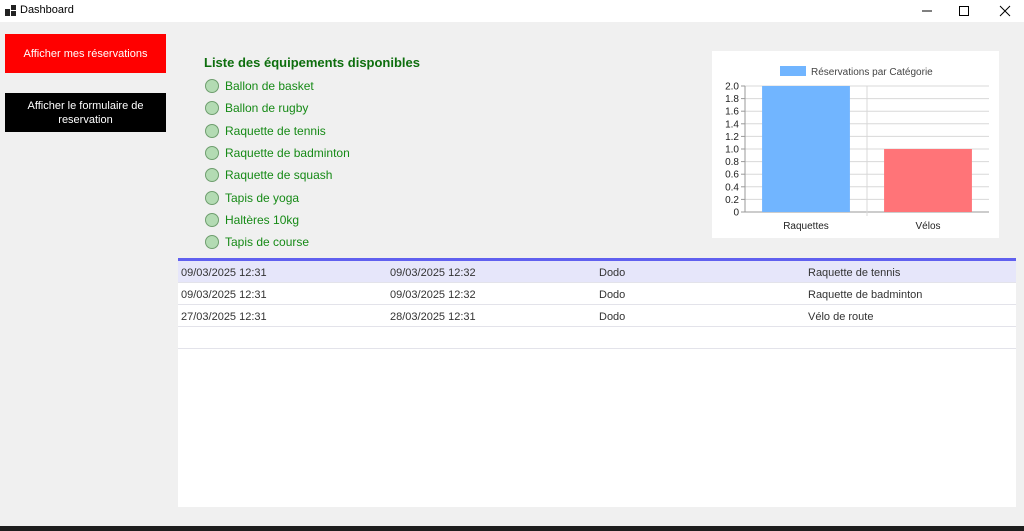 The height and width of the screenshot is (531, 1024). What do you see at coordinates (267, 108) in the screenshot?
I see `equipment-label: Ballon de rugby` at bounding box center [267, 108].